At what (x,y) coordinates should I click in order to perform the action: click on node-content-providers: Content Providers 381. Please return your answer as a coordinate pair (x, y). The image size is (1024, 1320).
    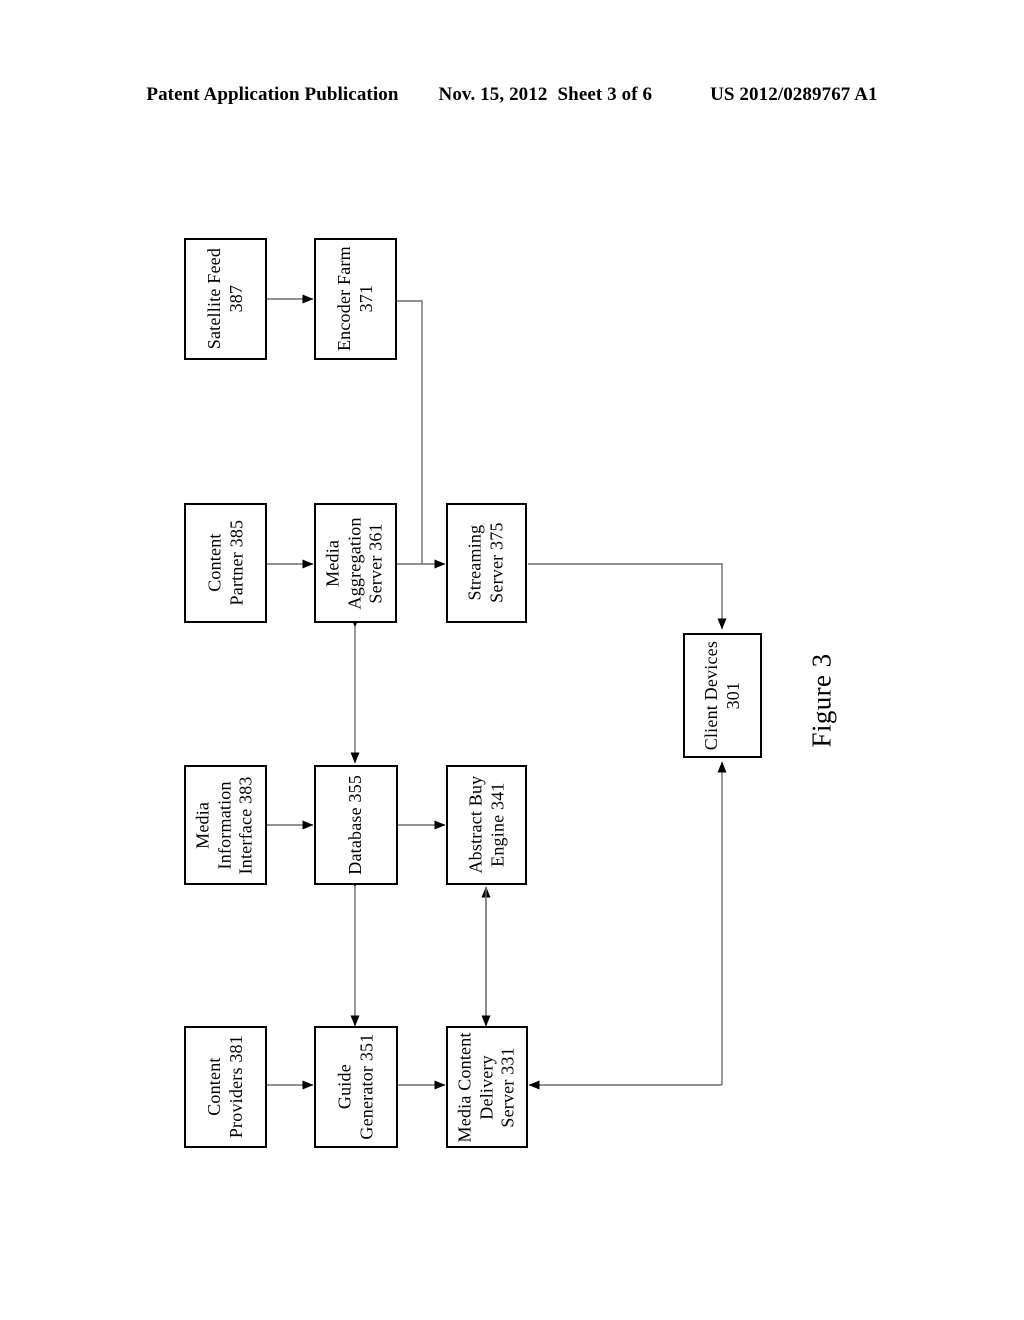
    Looking at the image, I should click on (225, 1087).